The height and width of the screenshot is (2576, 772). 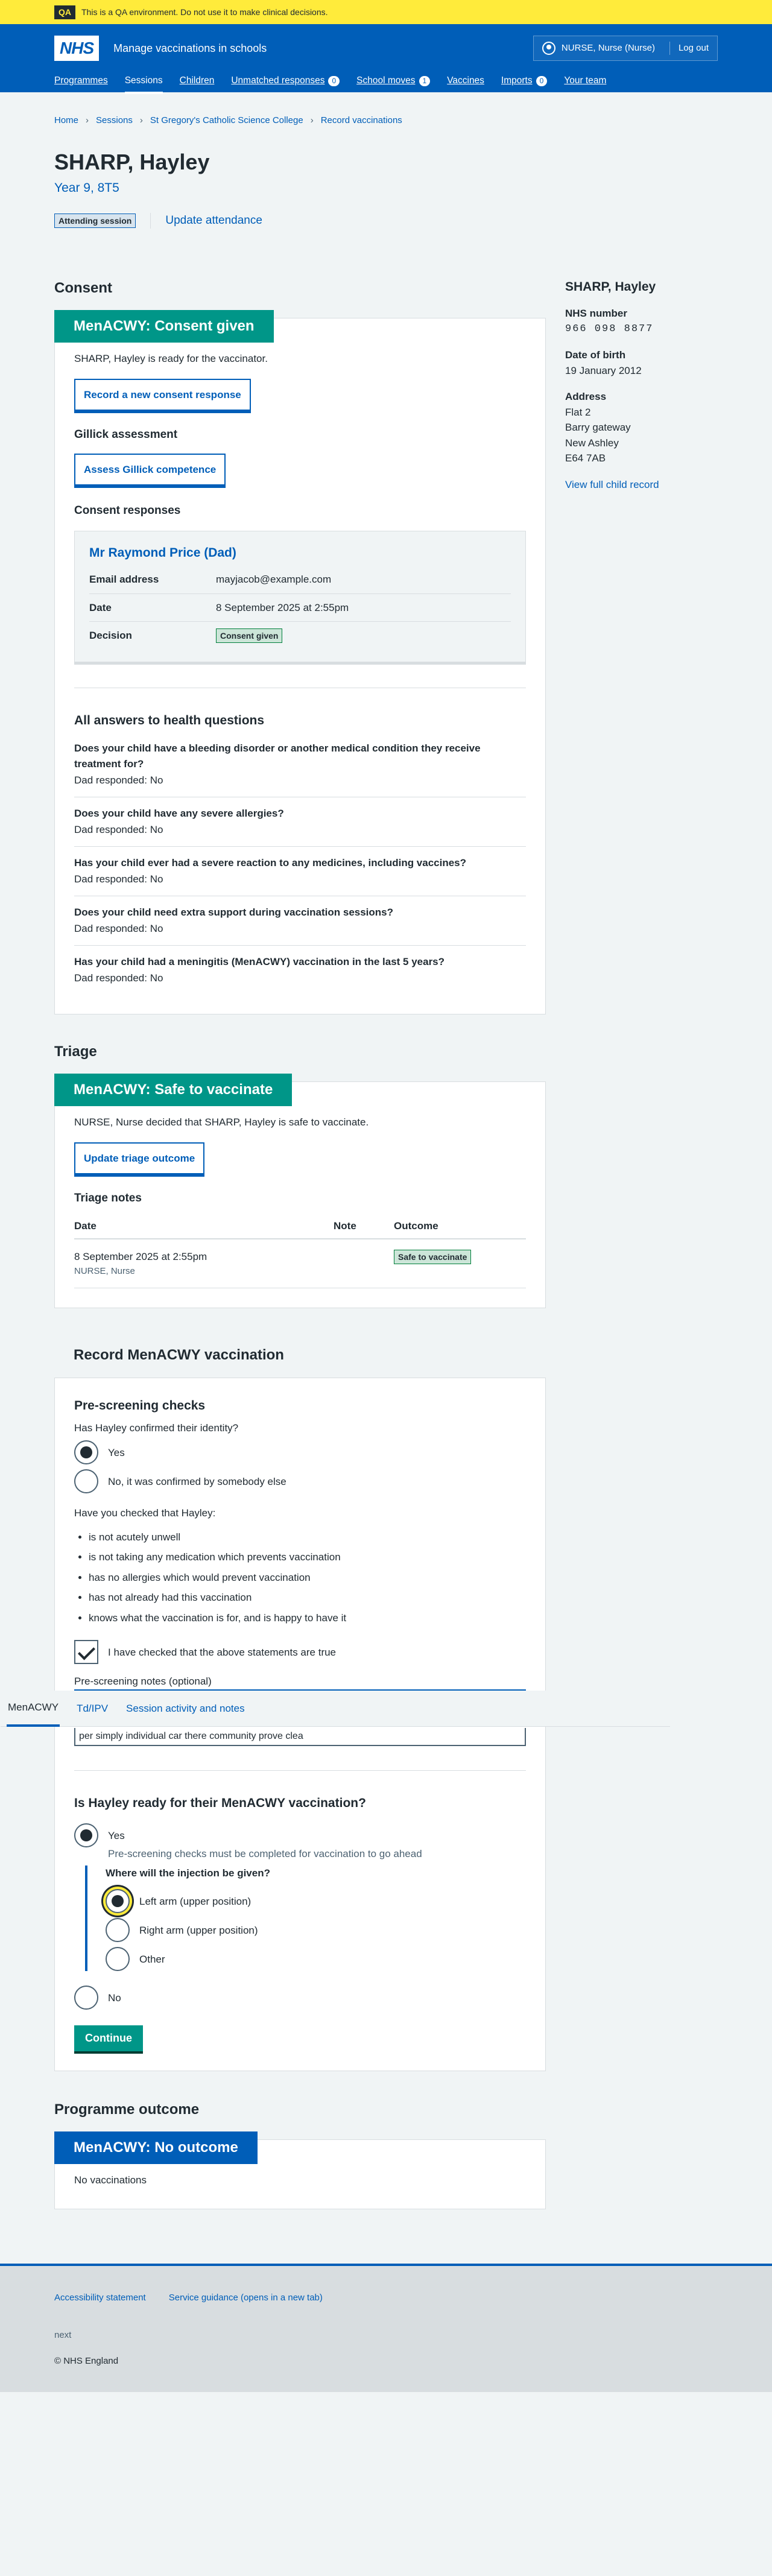 What do you see at coordinates (152, 1959) in the screenshot?
I see `site-other-label: Other` at bounding box center [152, 1959].